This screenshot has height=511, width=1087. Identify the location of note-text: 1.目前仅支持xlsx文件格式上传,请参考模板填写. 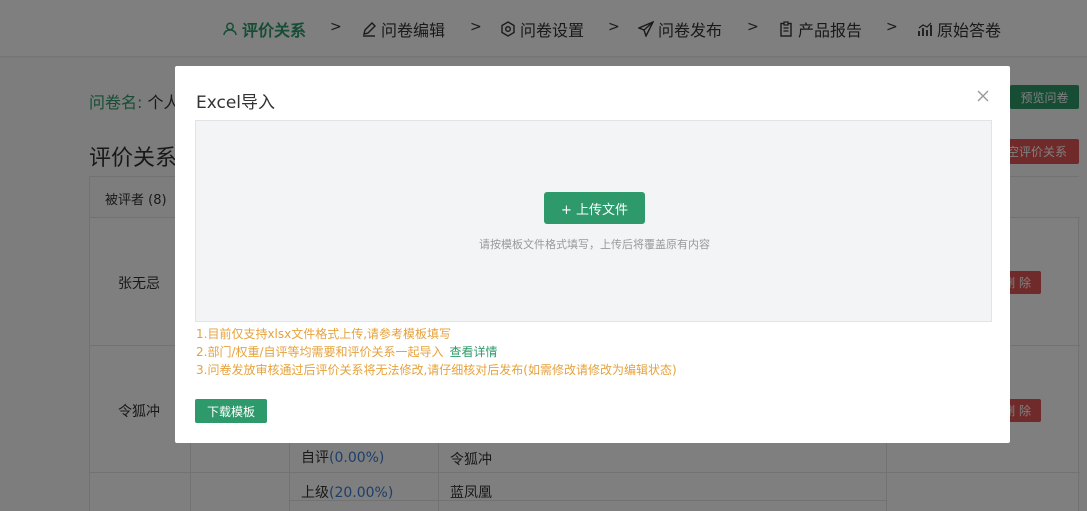
(324, 334).